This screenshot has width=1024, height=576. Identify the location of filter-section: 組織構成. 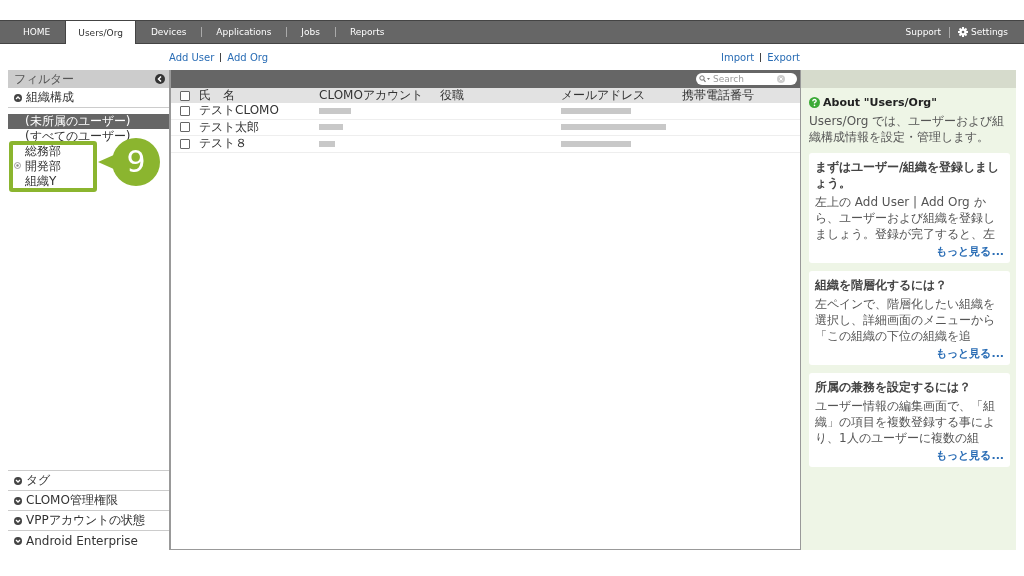
(88, 98).